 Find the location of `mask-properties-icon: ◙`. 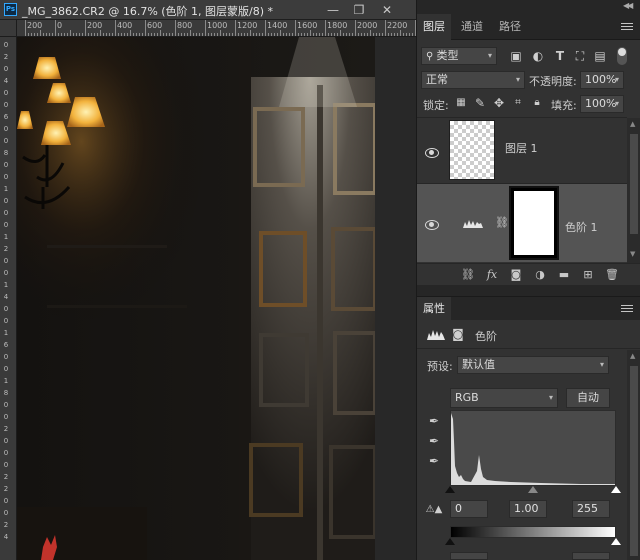

mask-properties-icon: ◙ is located at coordinates (458, 334).